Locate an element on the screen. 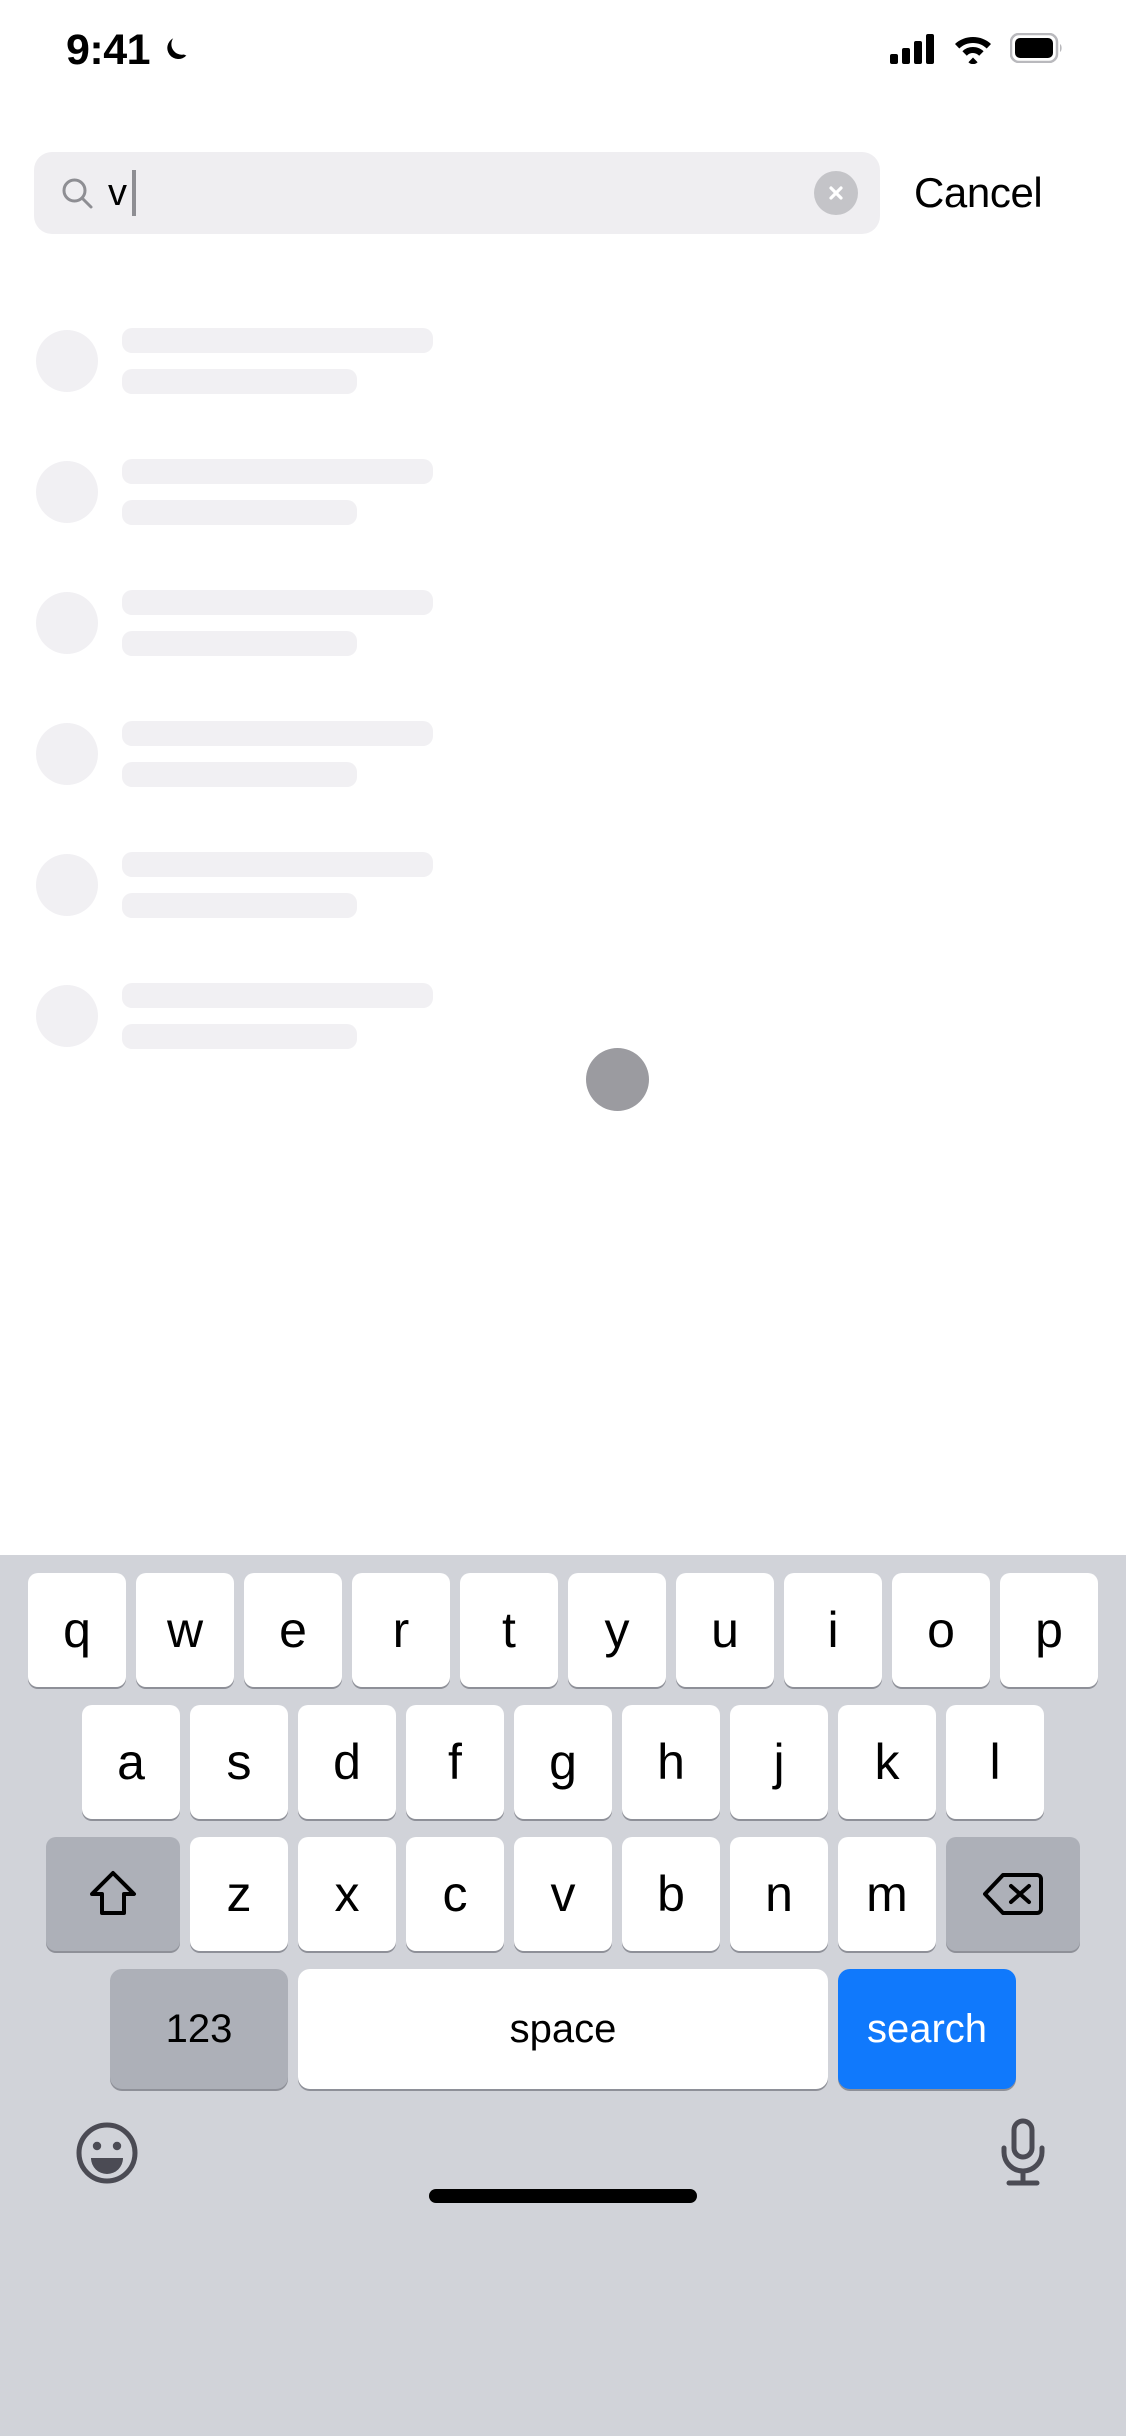  key-search-return: search is located at coordinates (927, 2029).